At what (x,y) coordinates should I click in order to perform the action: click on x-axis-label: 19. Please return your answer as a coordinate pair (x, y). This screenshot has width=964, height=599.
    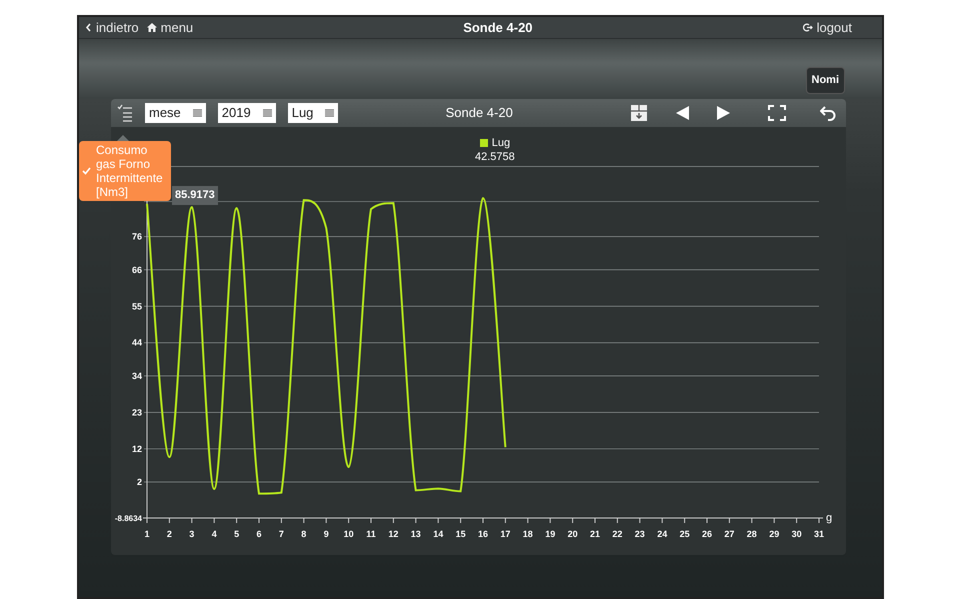
    Looking at the image, I should click on (550, 534).